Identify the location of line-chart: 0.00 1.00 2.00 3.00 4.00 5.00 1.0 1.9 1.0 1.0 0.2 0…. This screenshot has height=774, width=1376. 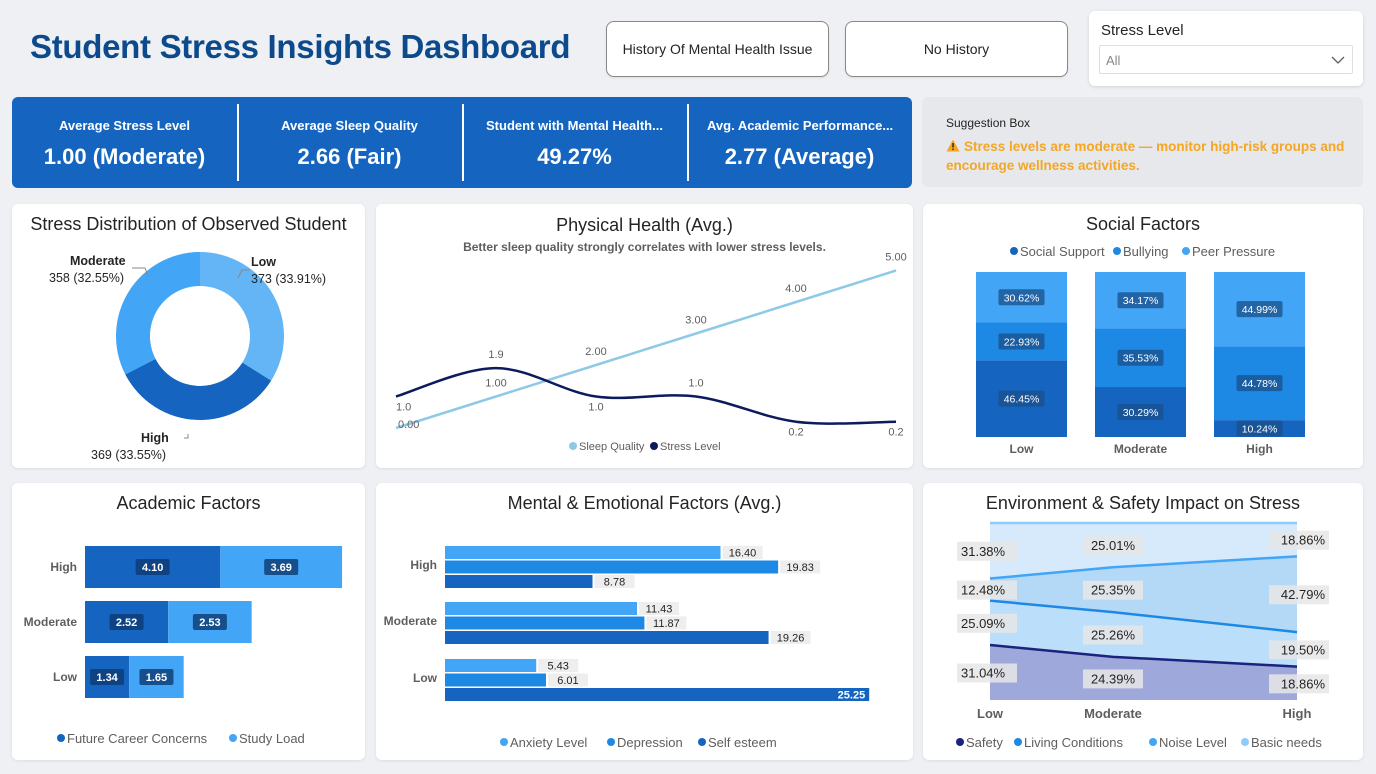
(651, 352).